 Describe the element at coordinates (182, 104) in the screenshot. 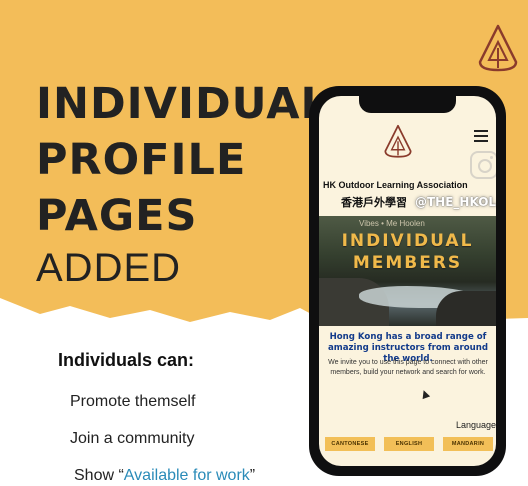

I see `headline-line-1: INDIVIDUAL` at that location.